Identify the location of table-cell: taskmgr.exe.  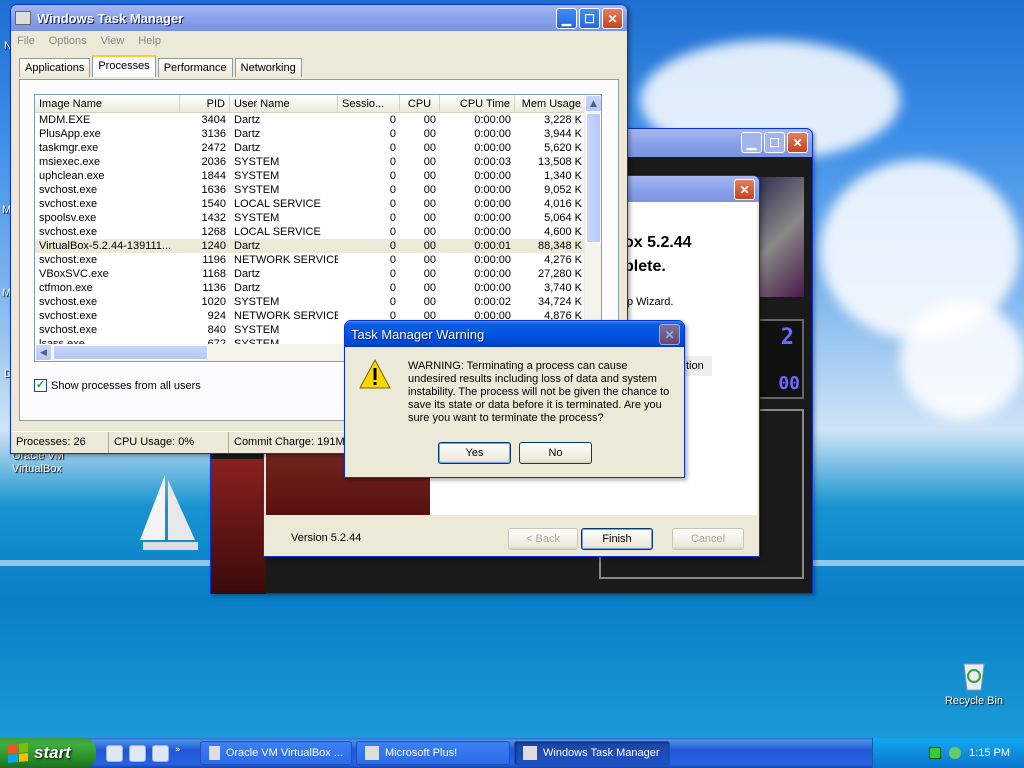
(69, 148).